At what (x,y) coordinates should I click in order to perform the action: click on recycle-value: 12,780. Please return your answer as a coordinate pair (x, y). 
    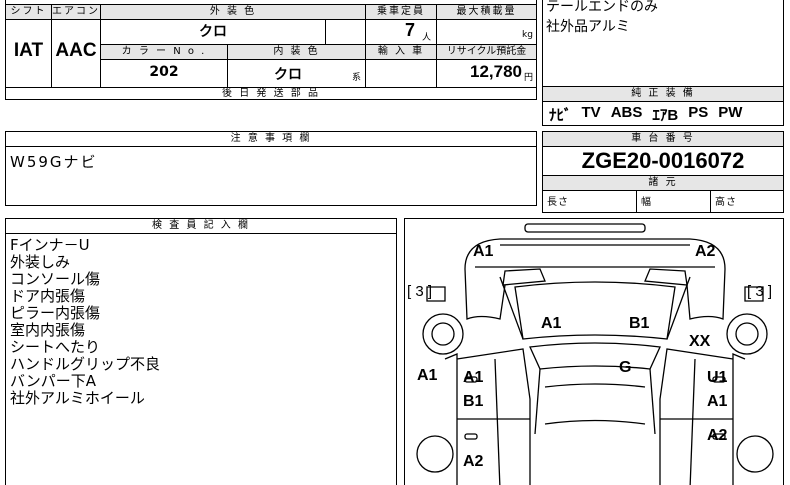
    Looking at the image, I should click on (496, 71).